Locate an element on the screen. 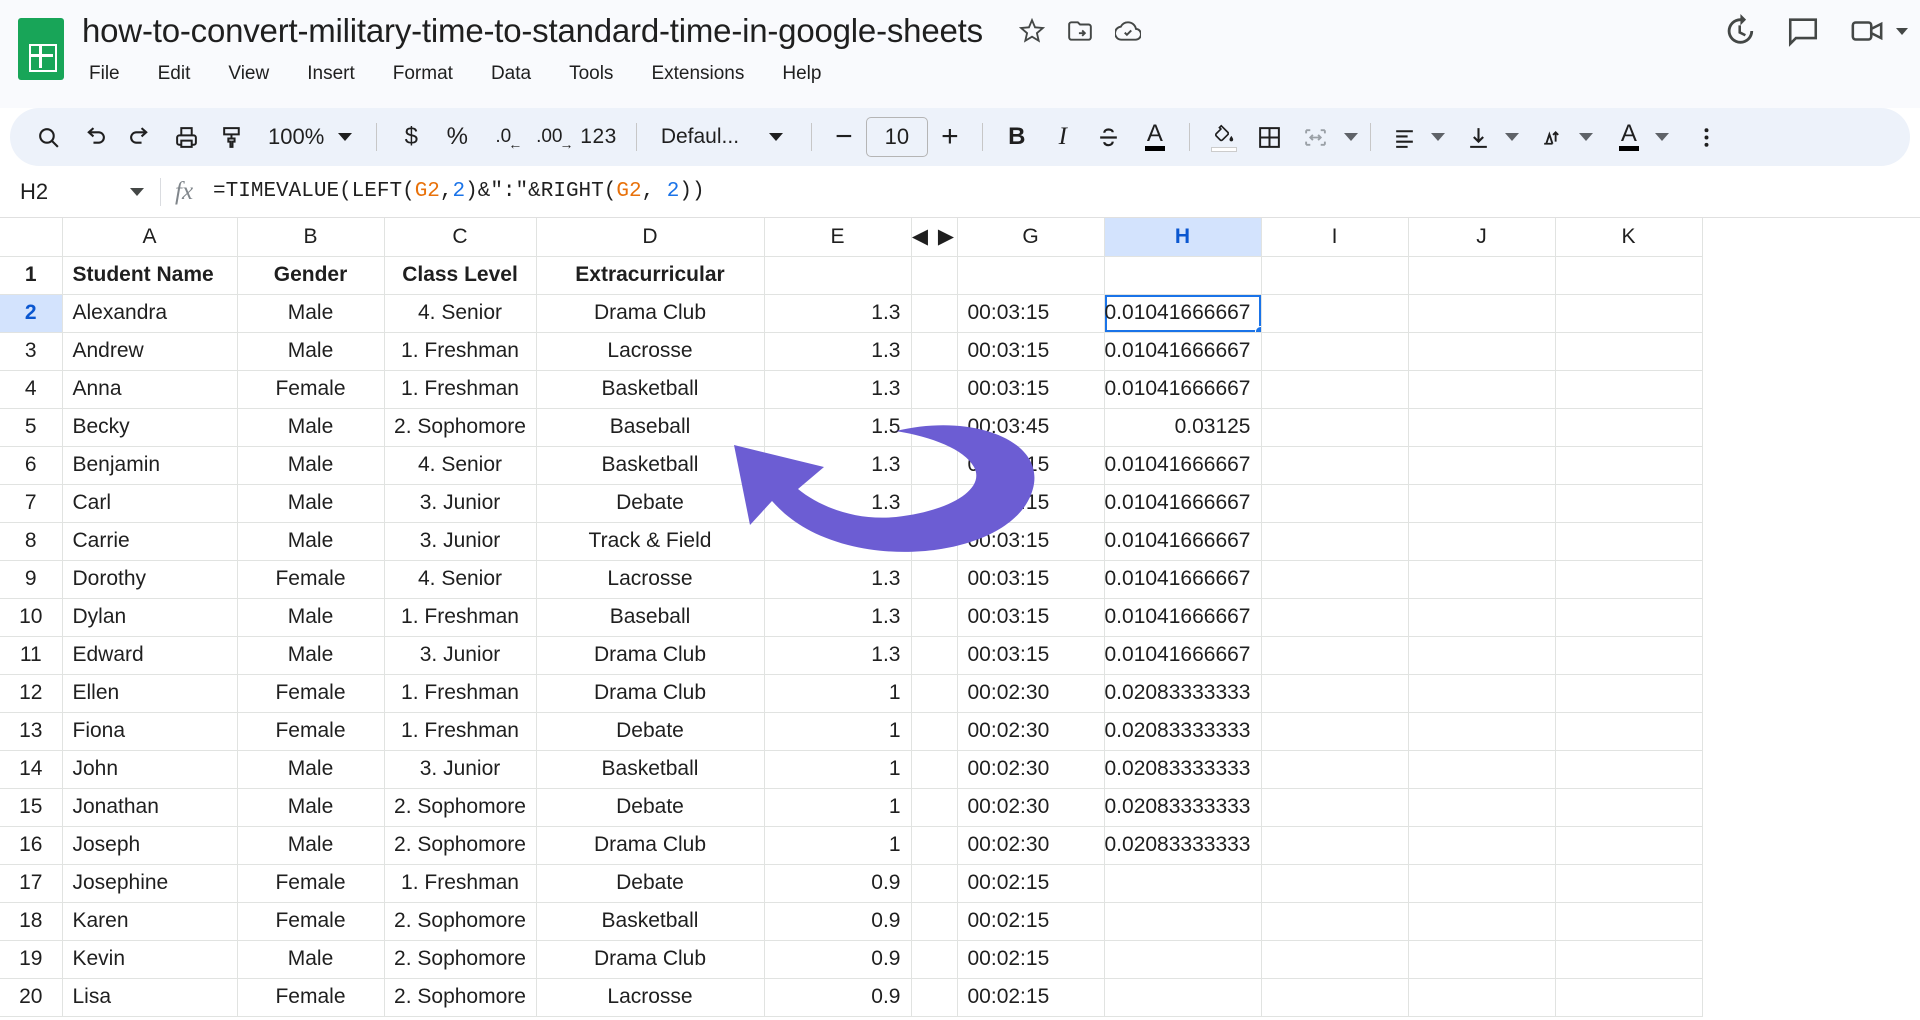  cell-B20: Female is located at coordinates (311, 997).